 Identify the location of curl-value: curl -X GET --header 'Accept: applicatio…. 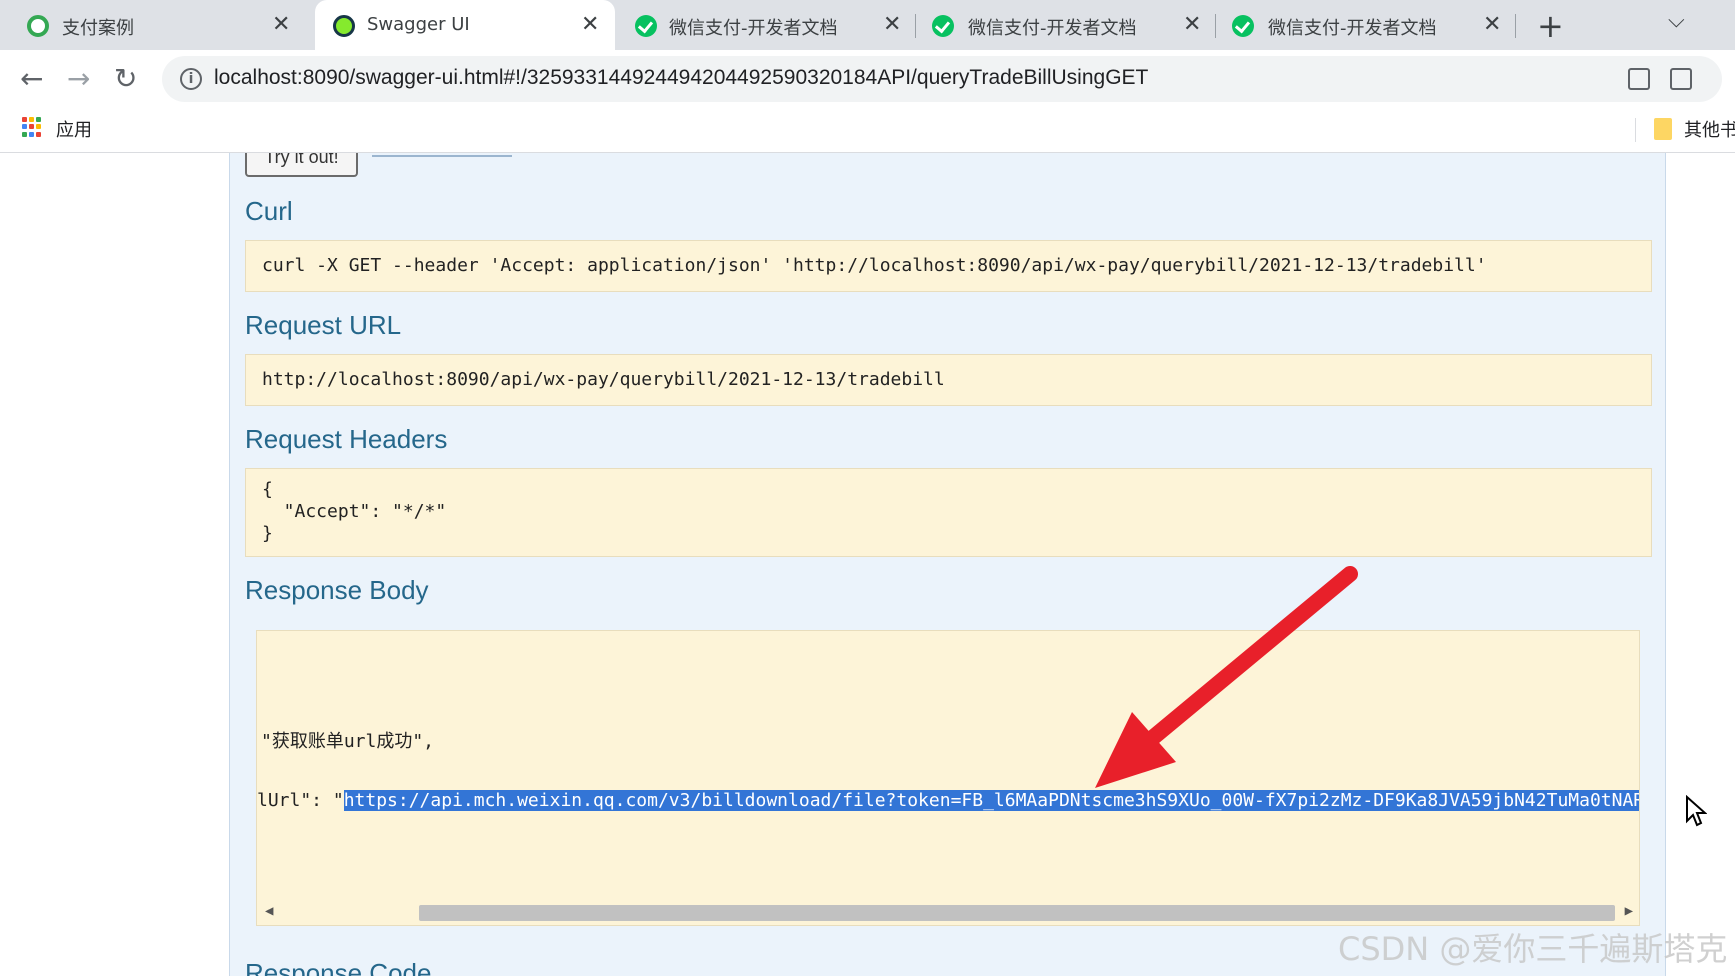
(874, 265).